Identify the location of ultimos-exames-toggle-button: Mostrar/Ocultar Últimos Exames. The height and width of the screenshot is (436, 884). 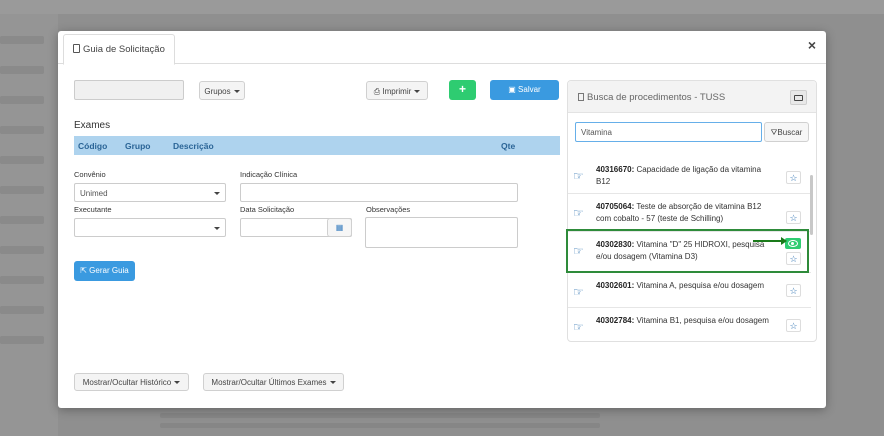
(273, 382).